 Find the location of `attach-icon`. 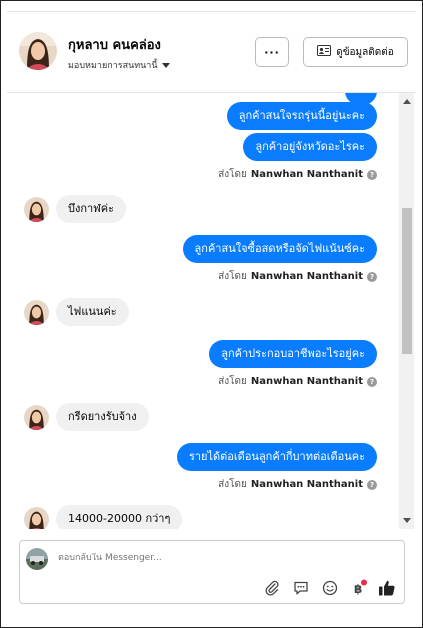

attach-icon is located at coordinates (272, 588).